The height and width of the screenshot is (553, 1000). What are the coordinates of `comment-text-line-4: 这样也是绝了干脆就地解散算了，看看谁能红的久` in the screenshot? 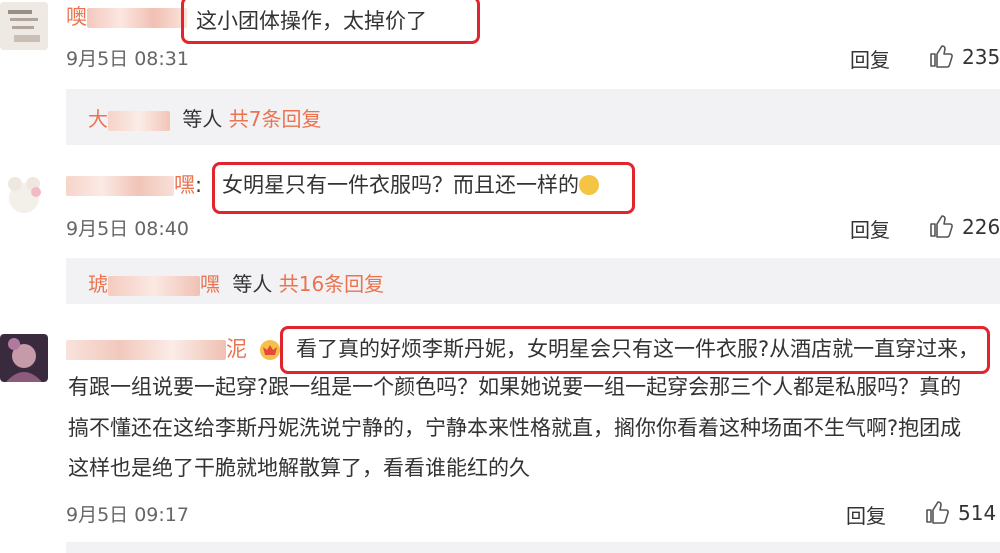 It's located at (299, 468).